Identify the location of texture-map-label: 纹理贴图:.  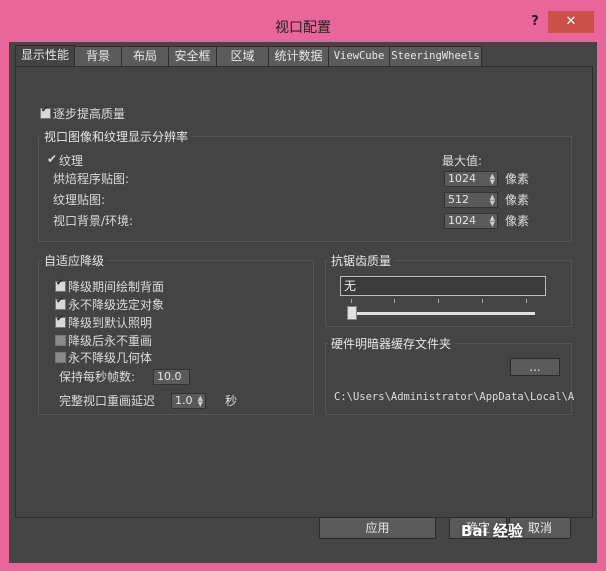
(79, 200).